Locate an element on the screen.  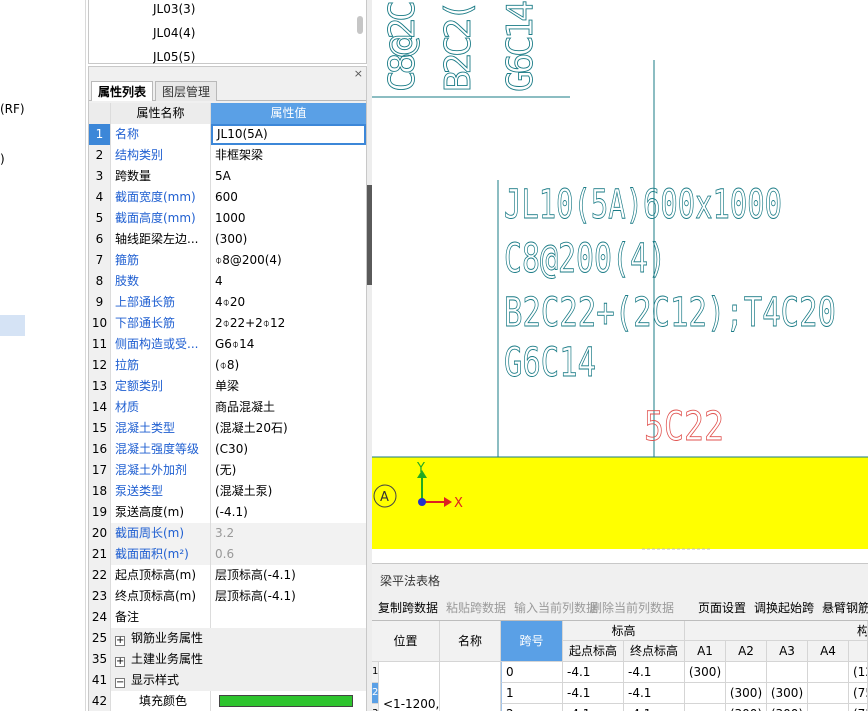
col-header-extra is located at coordinates (858, 651).